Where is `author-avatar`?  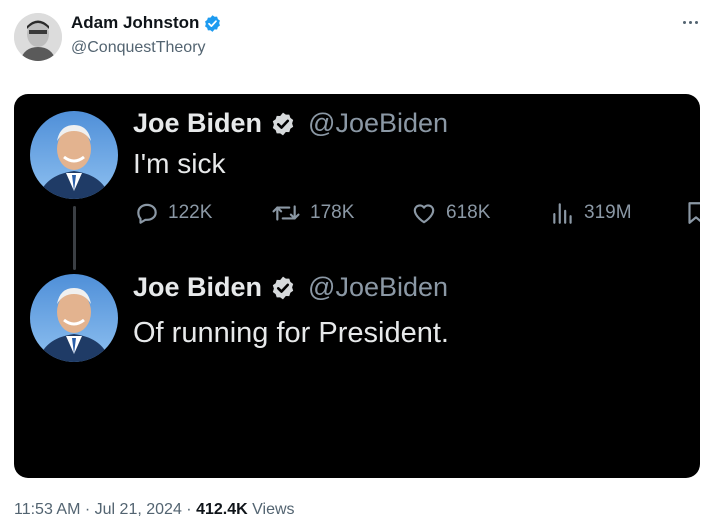 author-avatar is located at coordinates (38, 37).